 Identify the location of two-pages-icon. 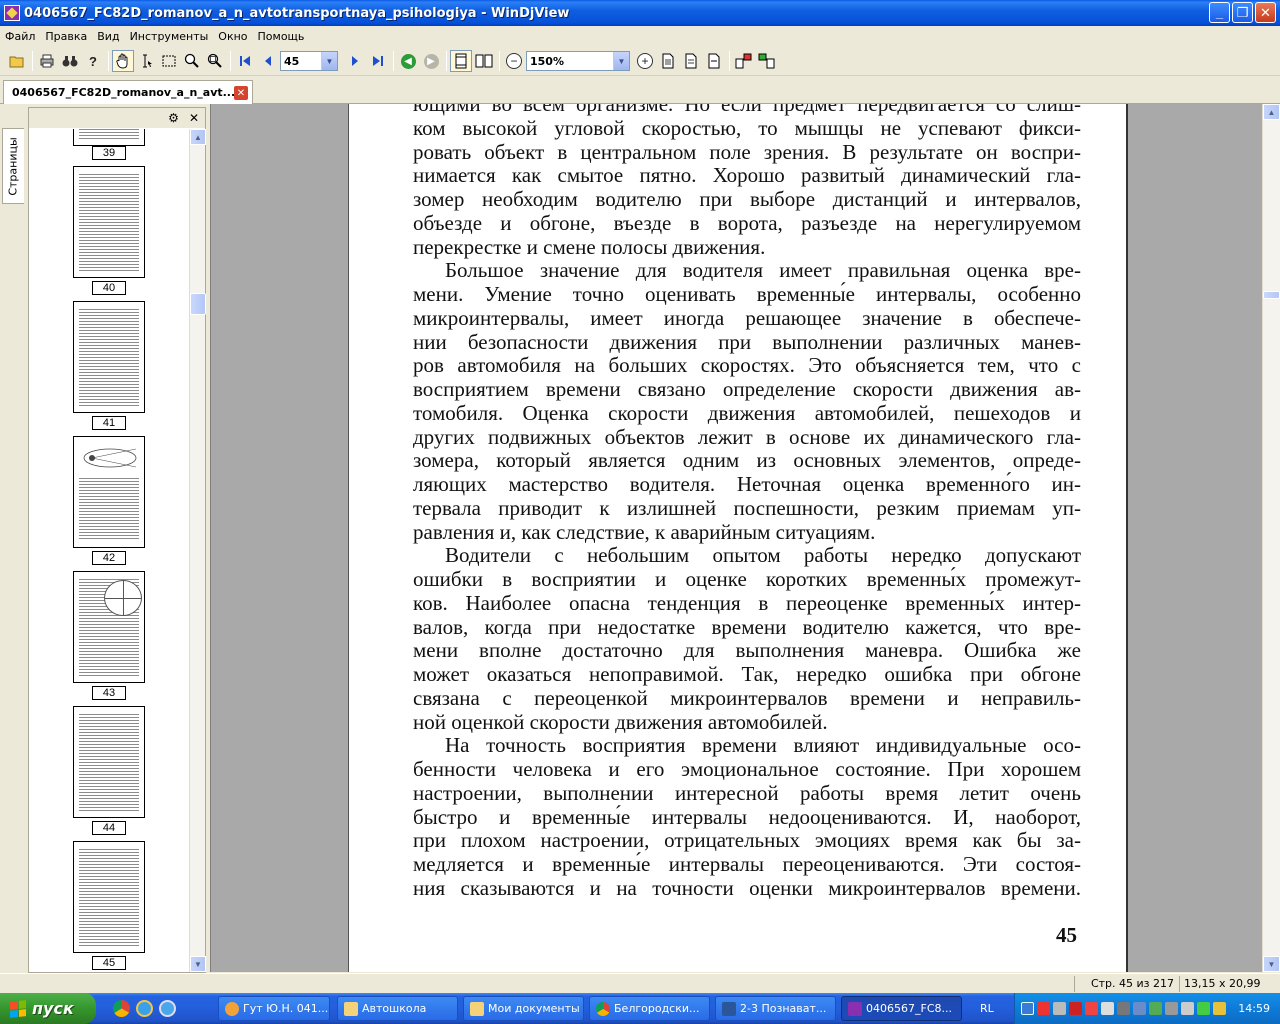
(484, 61).